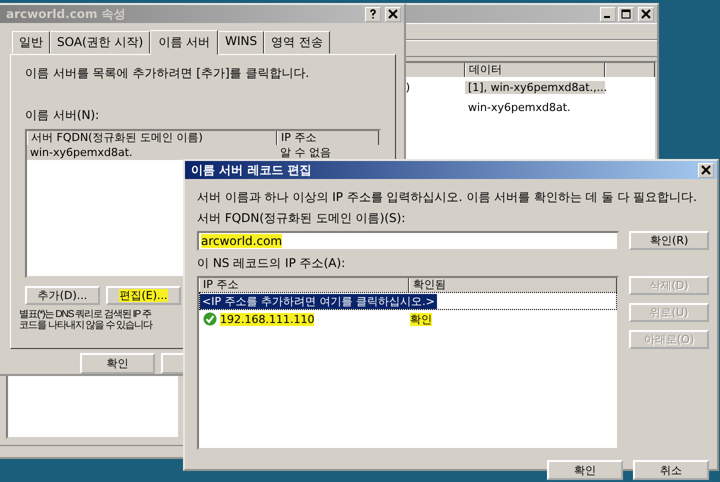 The height and width of the screenshot is (482, 720). I want to click on tab: 일반, so click(31, 42).